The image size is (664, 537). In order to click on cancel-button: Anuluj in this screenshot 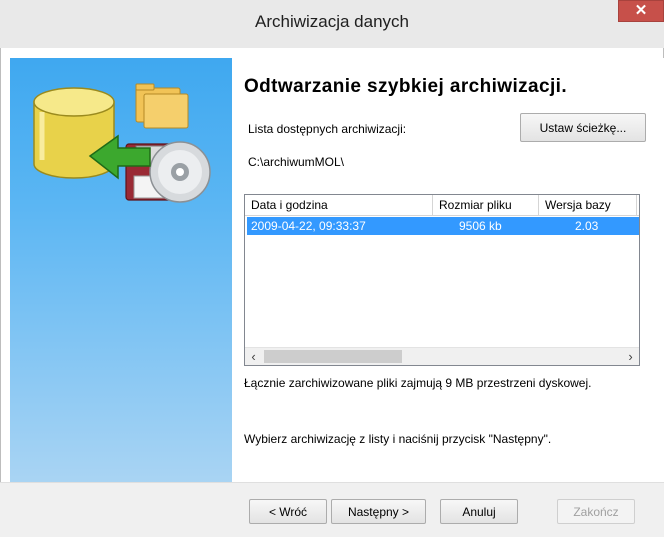, I will do `click(479, 511)`.